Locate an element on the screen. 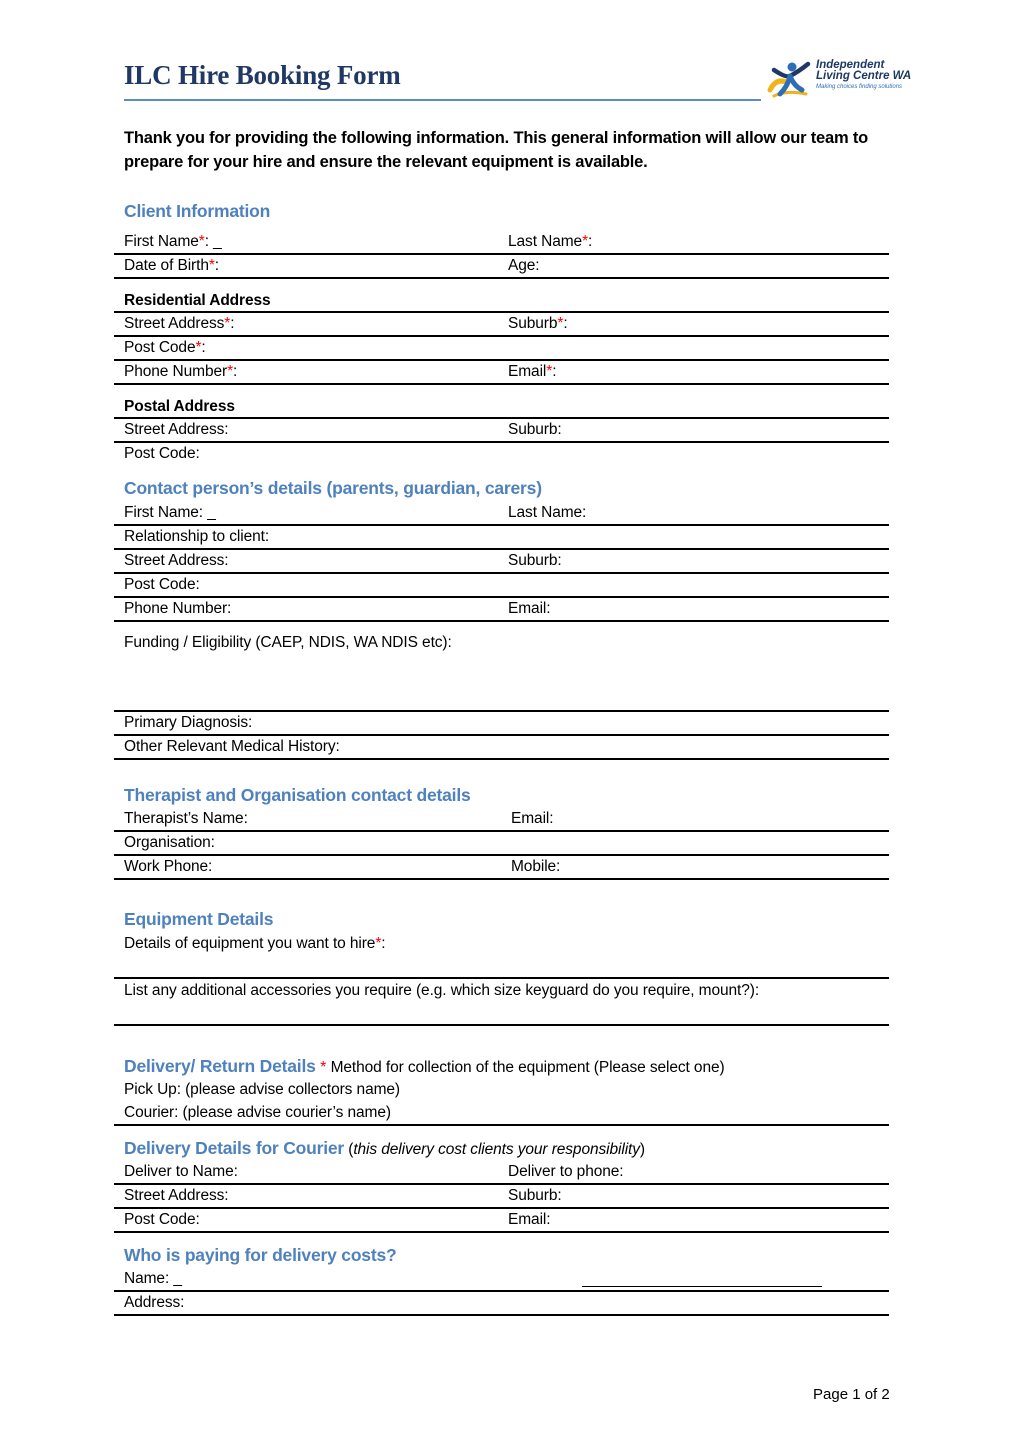 Image resolution: width=1020 pixels, height=1443 pixels. client-info-heading: Client Information is located at coordinates (197, 211).